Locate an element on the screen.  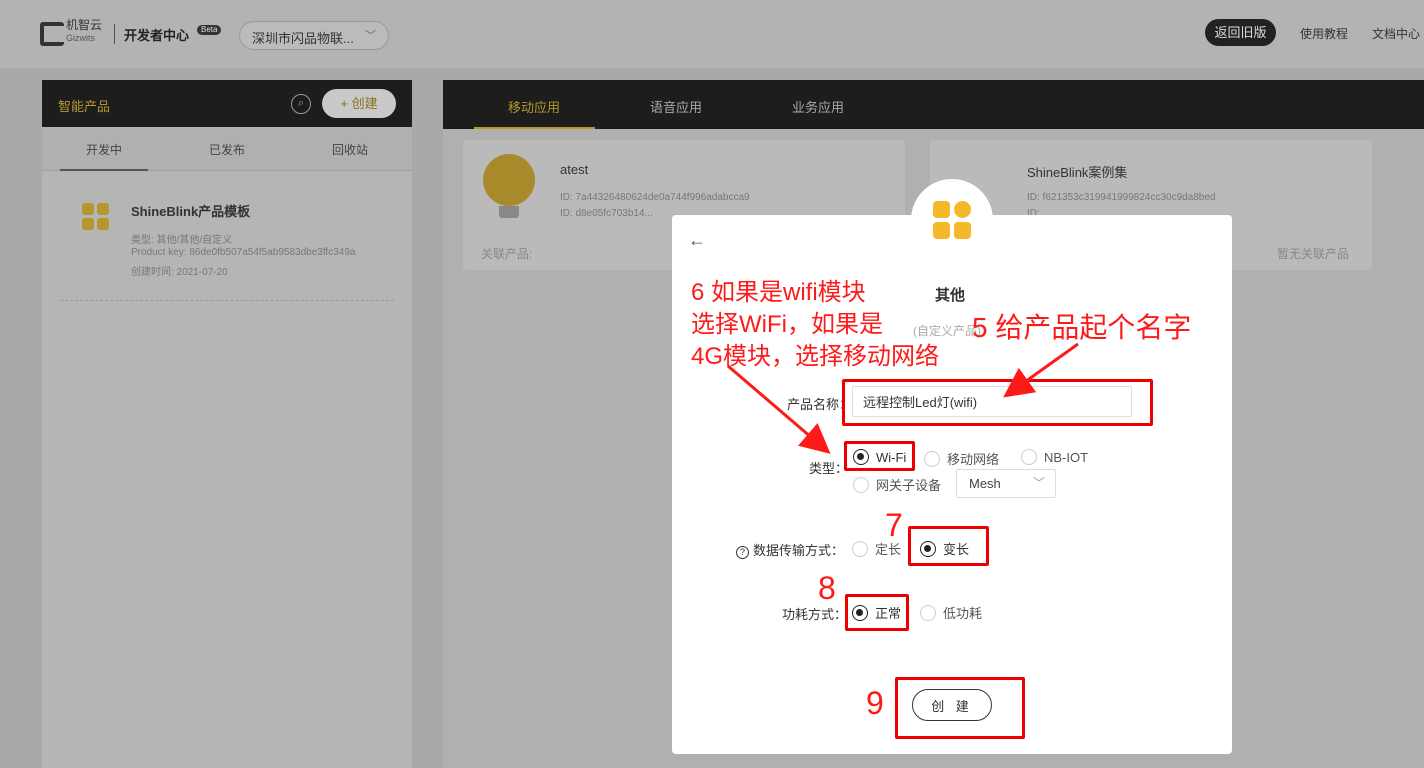
gizwits-logo-icon is located at coordinates (52, 34).